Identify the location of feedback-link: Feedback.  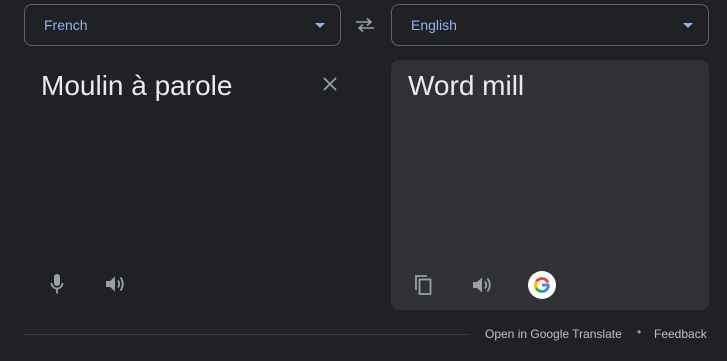
(680, 334).